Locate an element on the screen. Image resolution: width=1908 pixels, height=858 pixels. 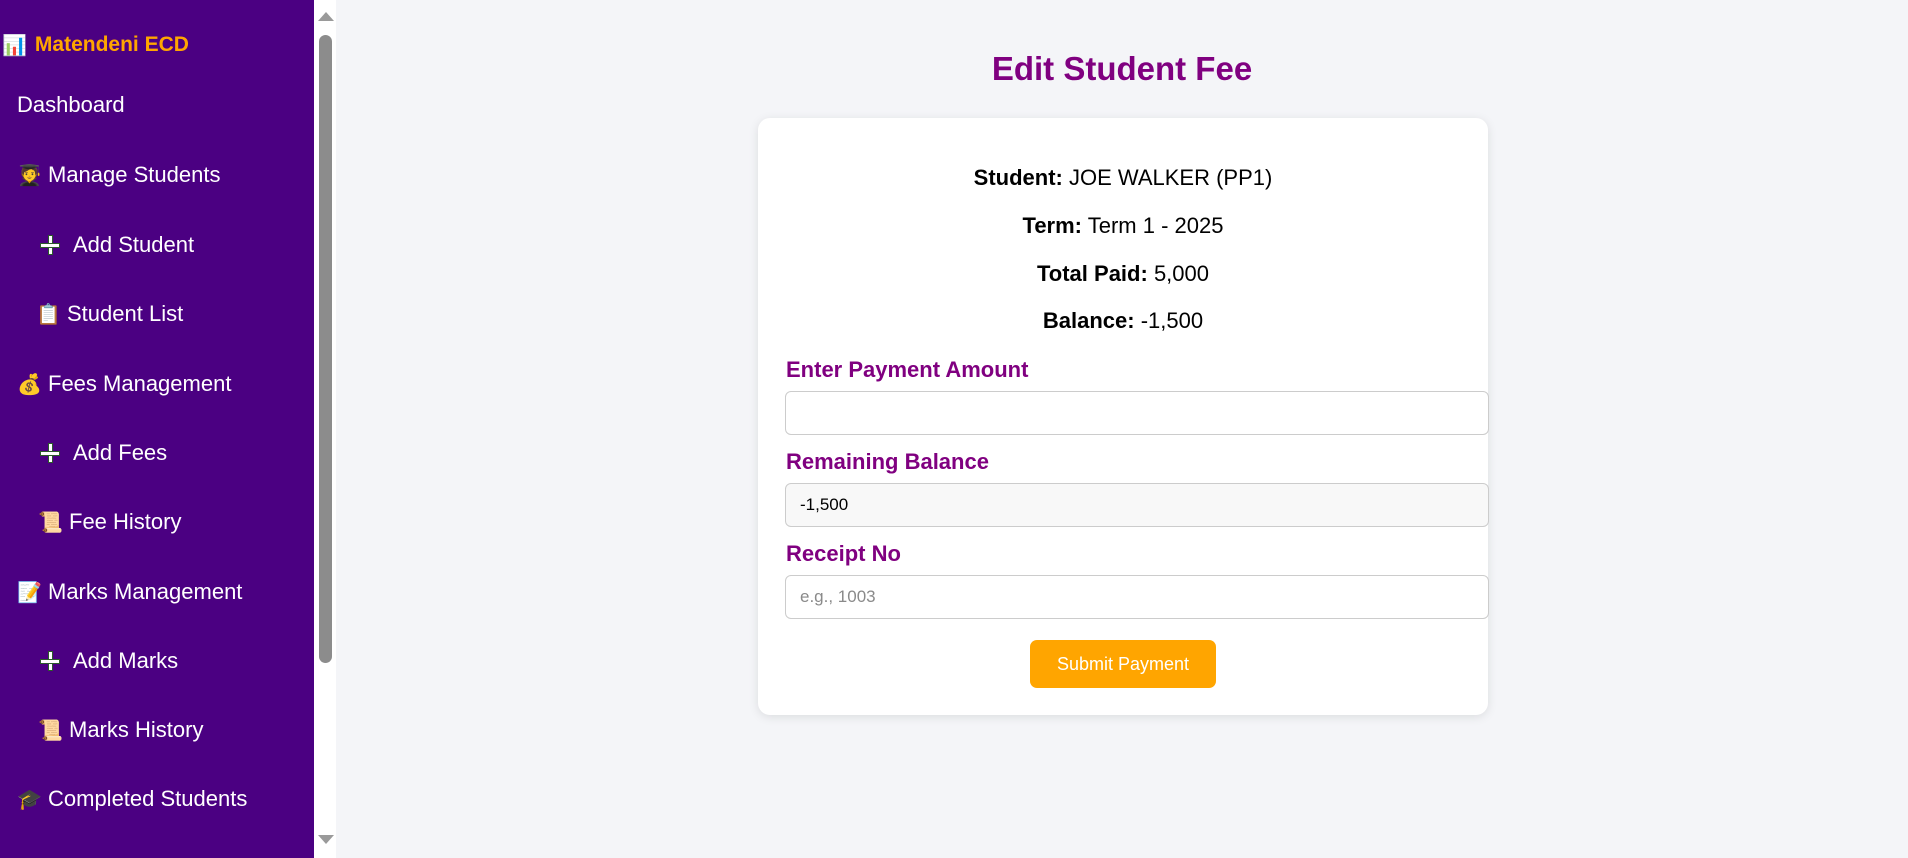
sidebar-item-add-marks: Add Marks is located at coordinates (109, 661).